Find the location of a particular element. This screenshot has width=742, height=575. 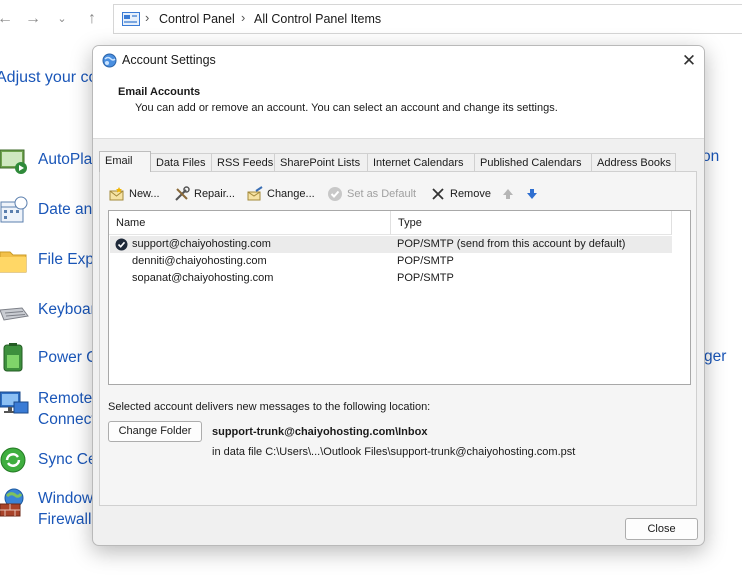

default-check-icon is located at coordinates (335, 194).